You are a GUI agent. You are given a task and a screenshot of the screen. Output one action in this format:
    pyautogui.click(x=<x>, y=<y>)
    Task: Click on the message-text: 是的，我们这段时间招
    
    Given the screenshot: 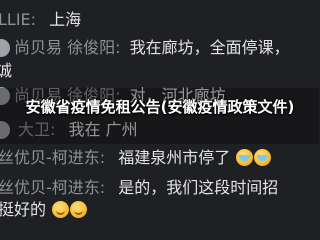 What is the action you would take?
    pyautogui.click(x=198, y=187)
    